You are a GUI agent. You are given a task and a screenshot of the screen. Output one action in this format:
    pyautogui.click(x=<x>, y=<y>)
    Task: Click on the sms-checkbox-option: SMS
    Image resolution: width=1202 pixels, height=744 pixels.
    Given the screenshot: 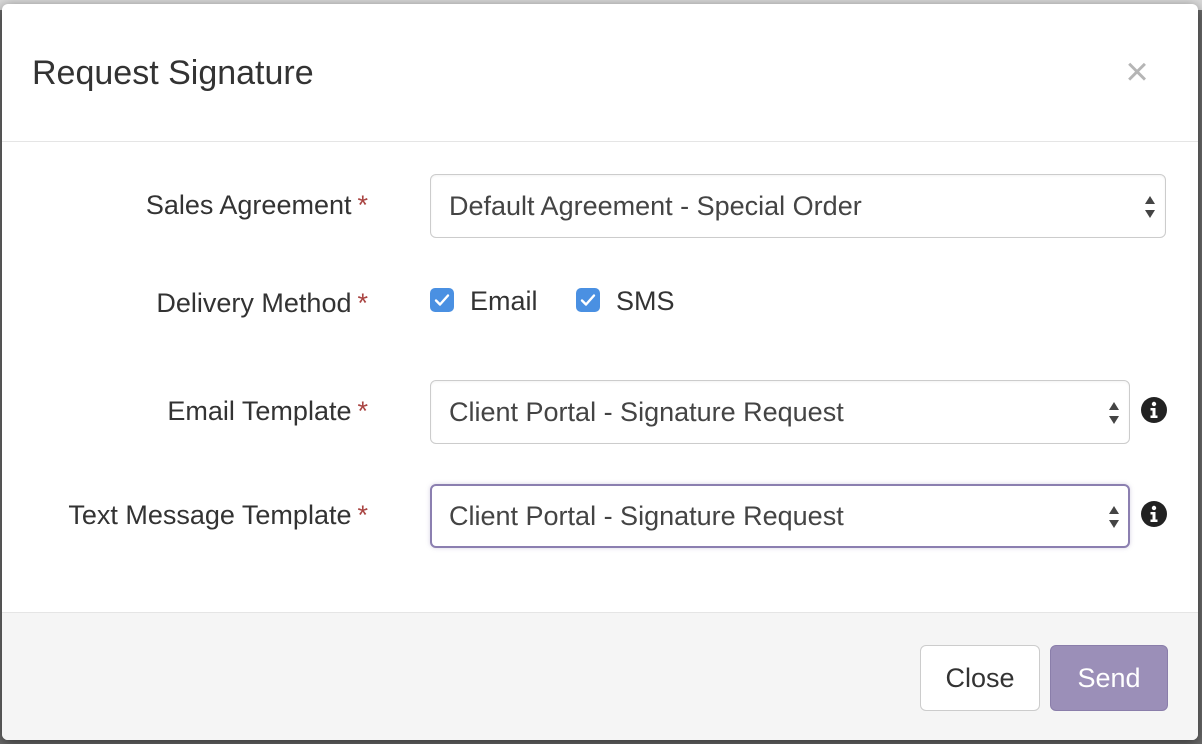 What is the action you would take?
    pyautogui.click(x=631, y=302)
    